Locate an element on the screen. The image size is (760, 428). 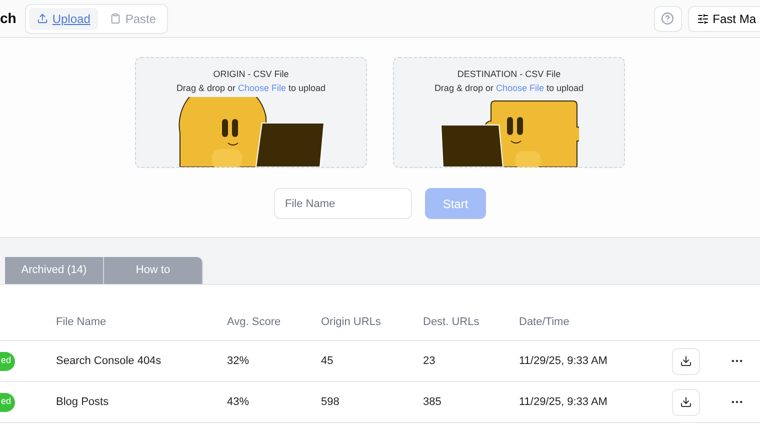
table-cell-text: 32% is located at coordinates (238, 361).